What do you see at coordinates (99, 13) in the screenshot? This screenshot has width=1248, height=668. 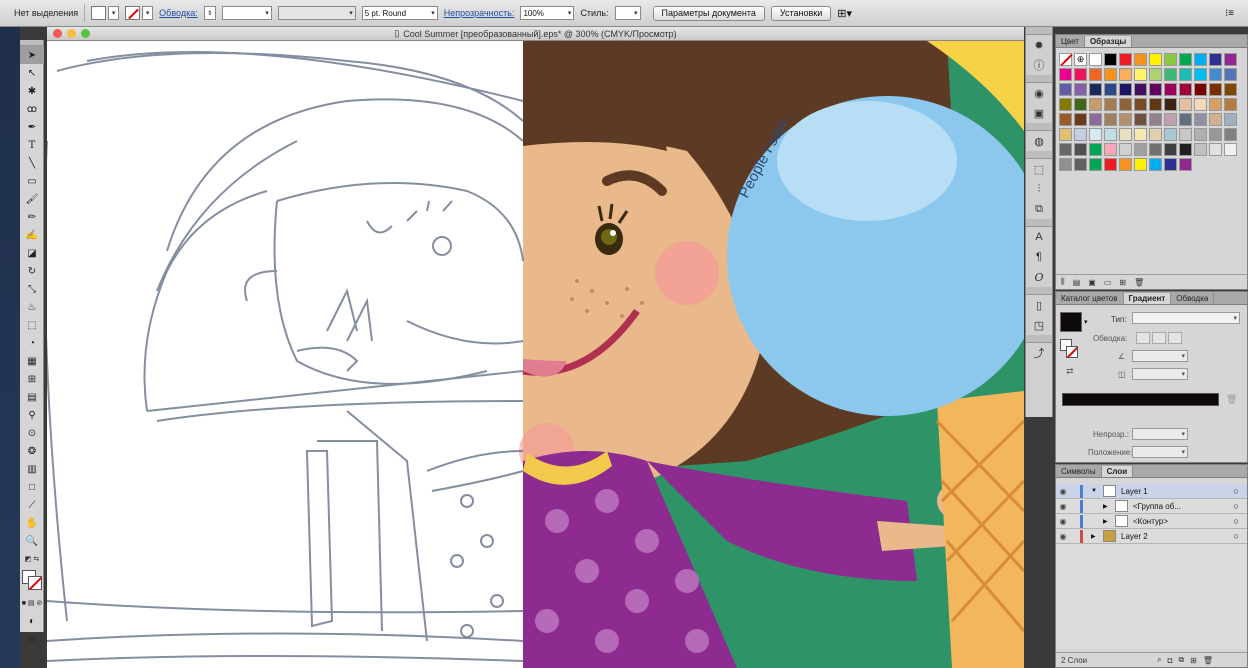 I see `fill-swatch` at bounding box center [99, 13].